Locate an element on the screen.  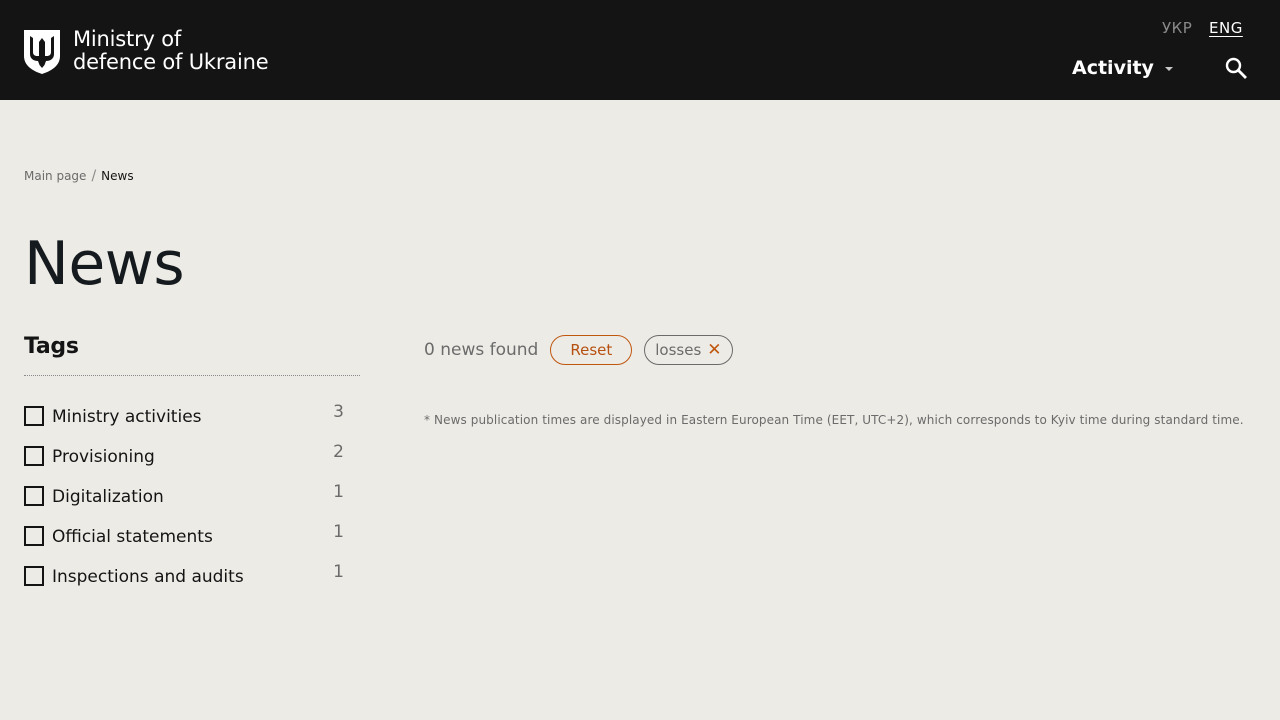
logo-line-1: Ministry of is located at coordinates (127, 39).